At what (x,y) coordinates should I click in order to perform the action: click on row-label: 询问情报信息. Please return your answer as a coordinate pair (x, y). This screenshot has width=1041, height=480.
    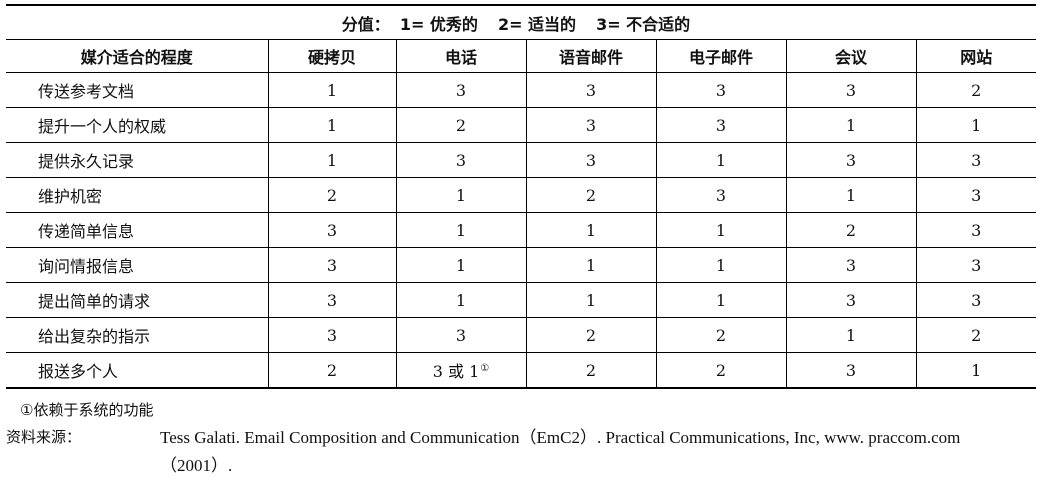
    Looking at the image, I should click on (137, 265).